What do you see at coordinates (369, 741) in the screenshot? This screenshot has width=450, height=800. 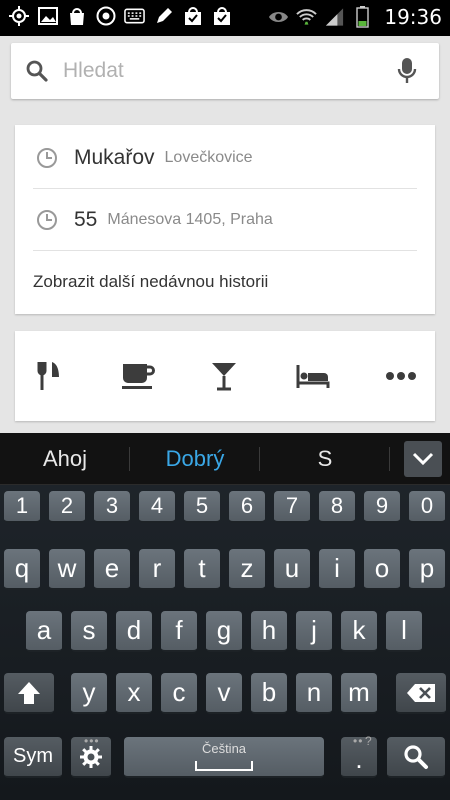 I see `period-key-hint: ?` at bounding box center [369, 741].